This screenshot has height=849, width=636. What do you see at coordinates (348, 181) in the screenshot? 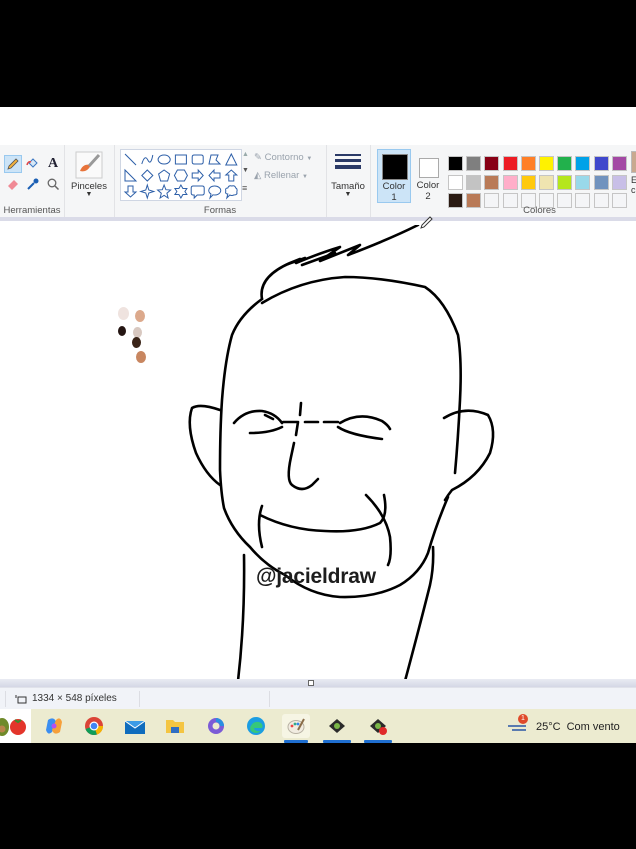
I see `size-button: Tamaño ▼` at bounding box center [348, 181].